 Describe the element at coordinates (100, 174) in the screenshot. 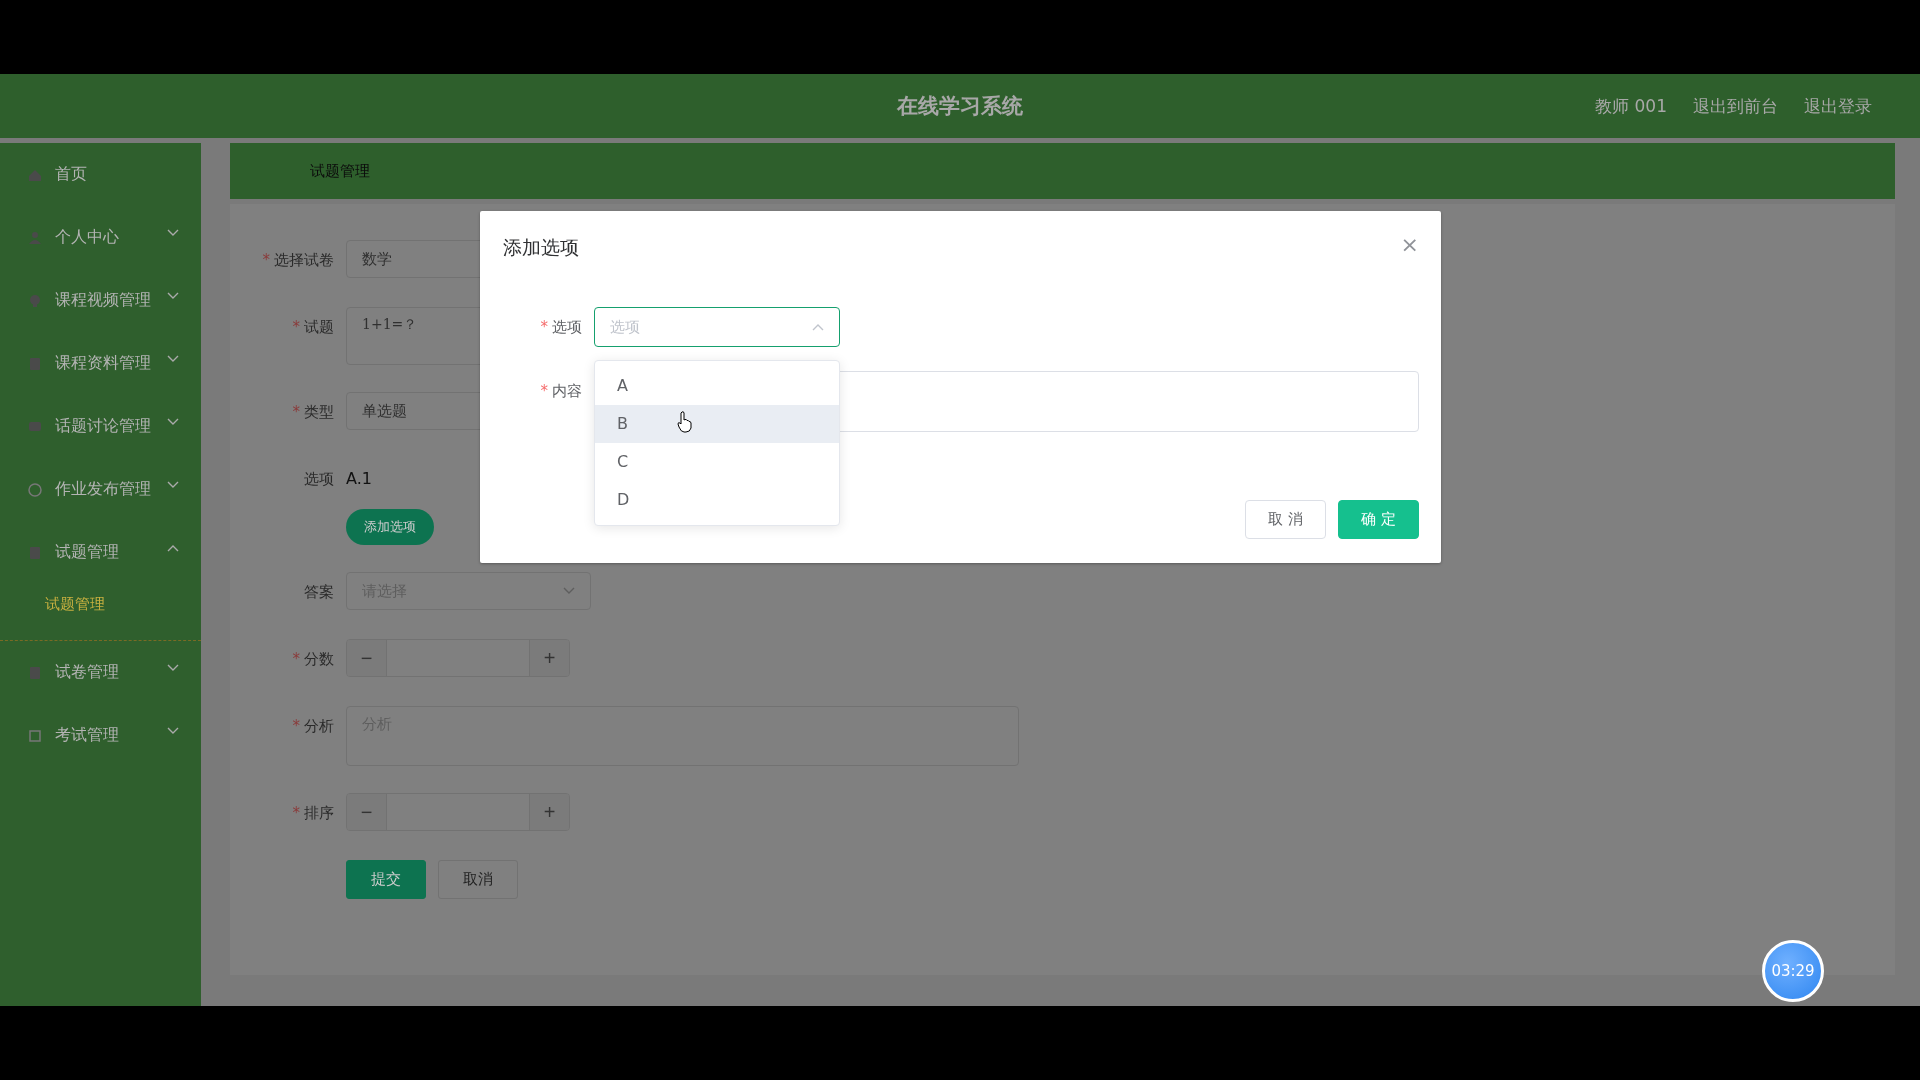

I see `sidebar-item: 首页` at that location.